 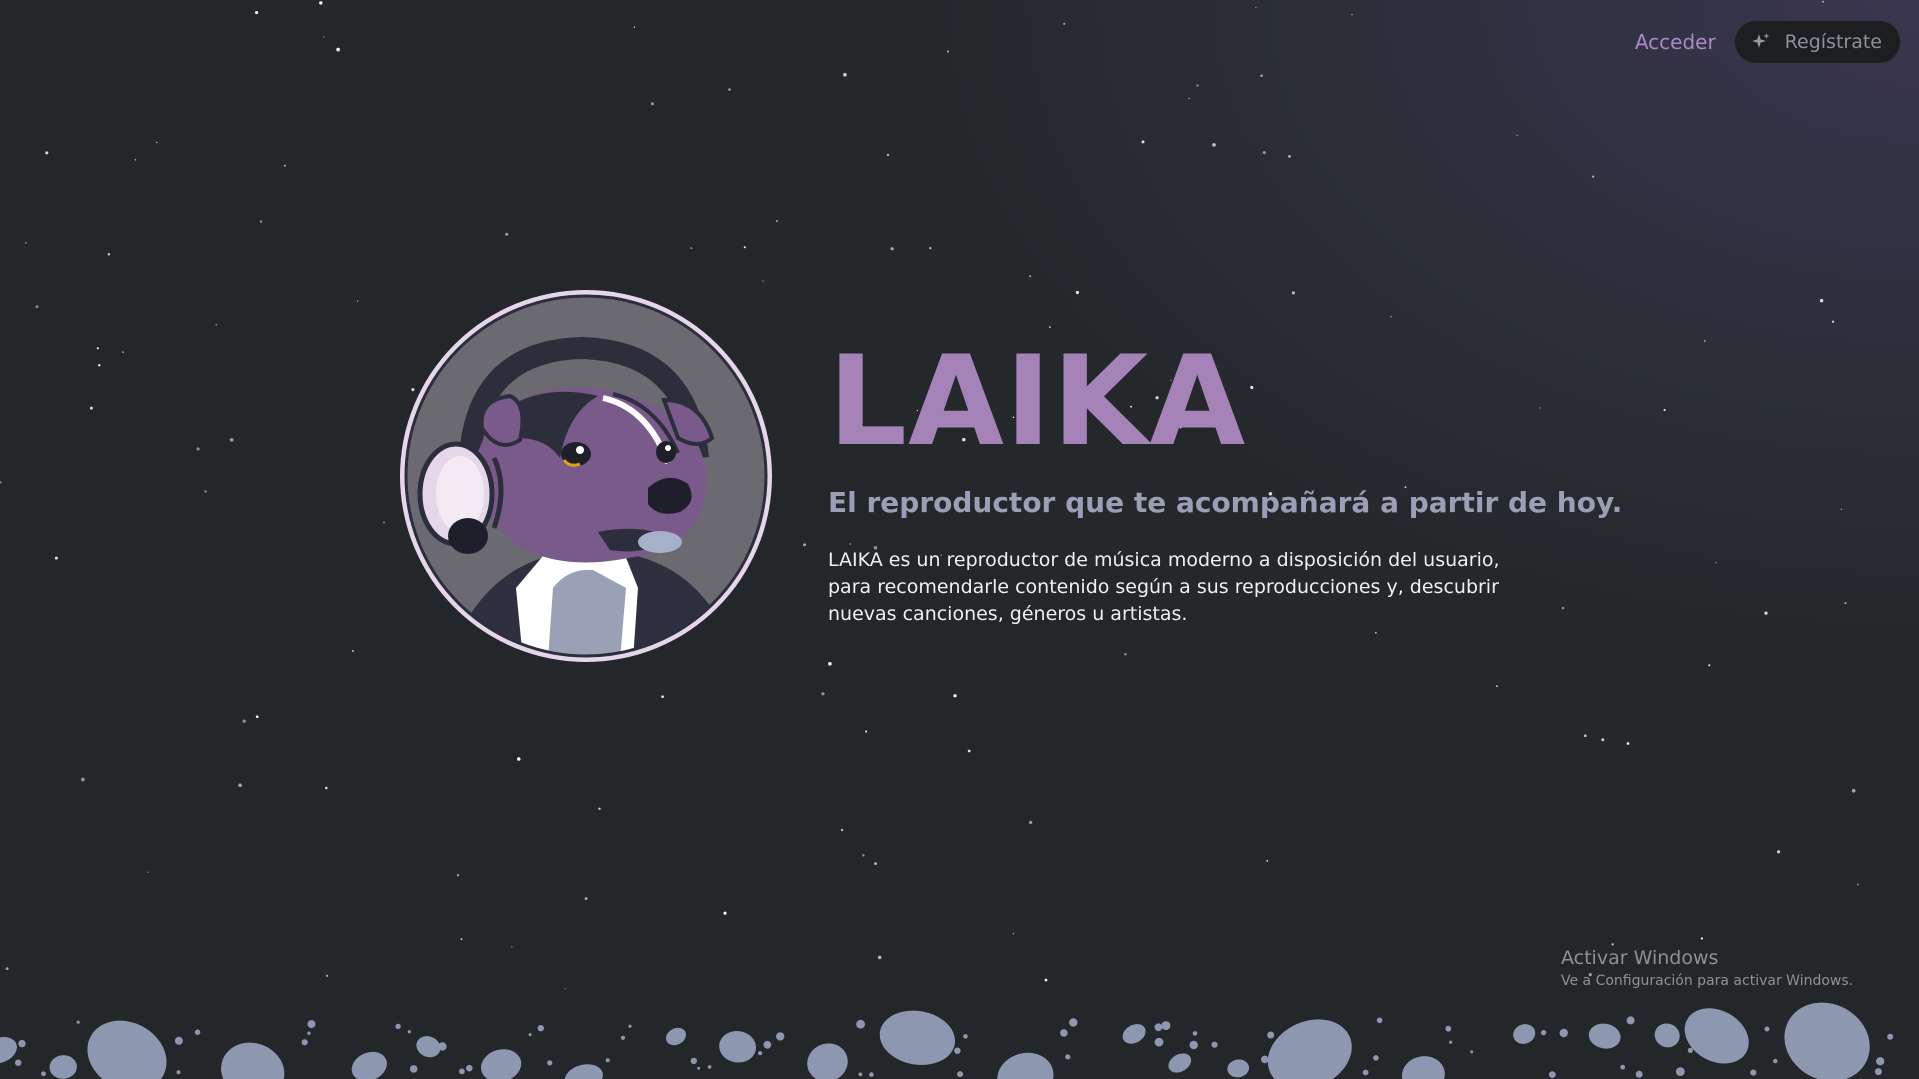 I want to click on page-title: LAIKA, so click(x=1037, y=402).